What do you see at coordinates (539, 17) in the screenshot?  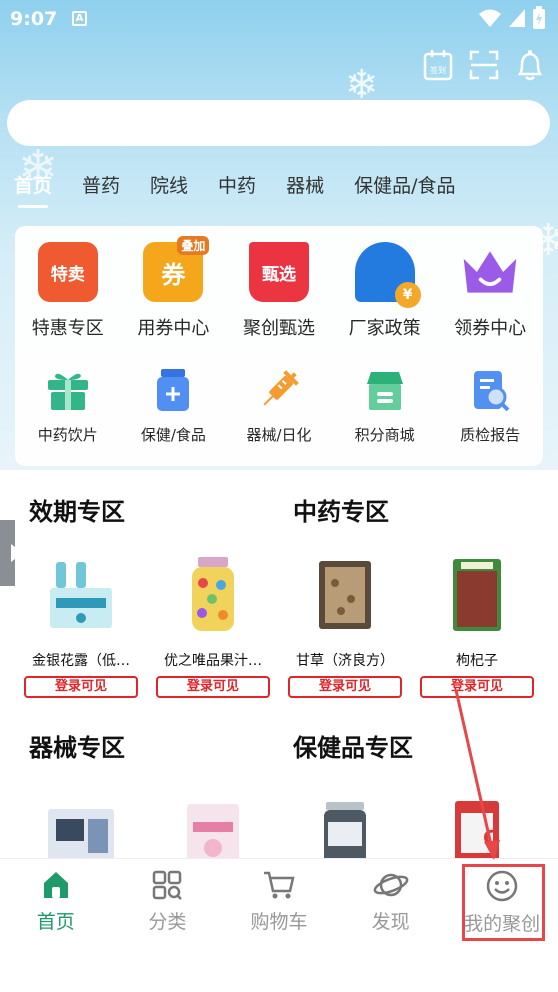 I see `battery-icon` at bounding box center [539, 17].